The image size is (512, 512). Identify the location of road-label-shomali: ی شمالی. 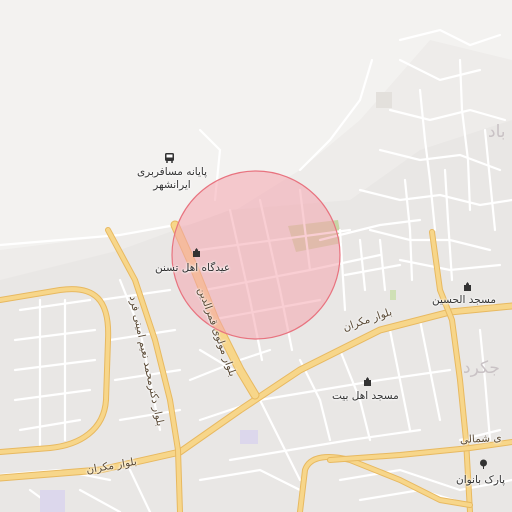
(480, 439).